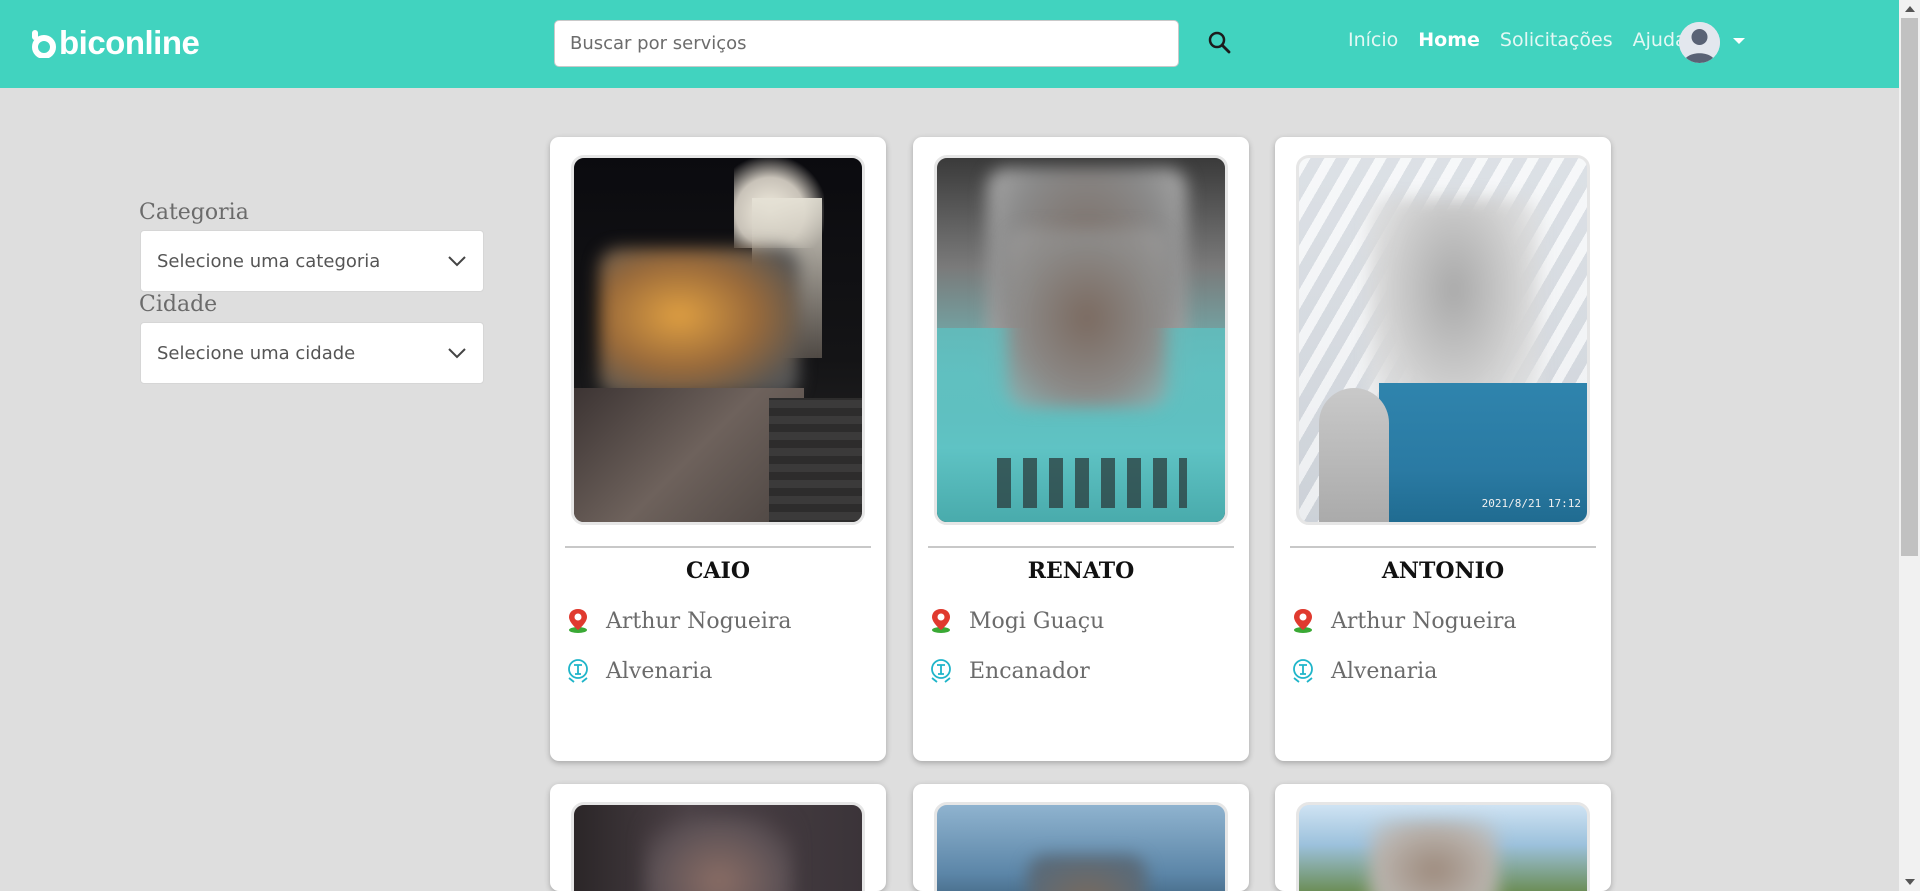 This screenshot has width=1920, height=891. I want to click on provider-card: CAIO Arthur Nogueira Alvenaria, so click(718, 449).